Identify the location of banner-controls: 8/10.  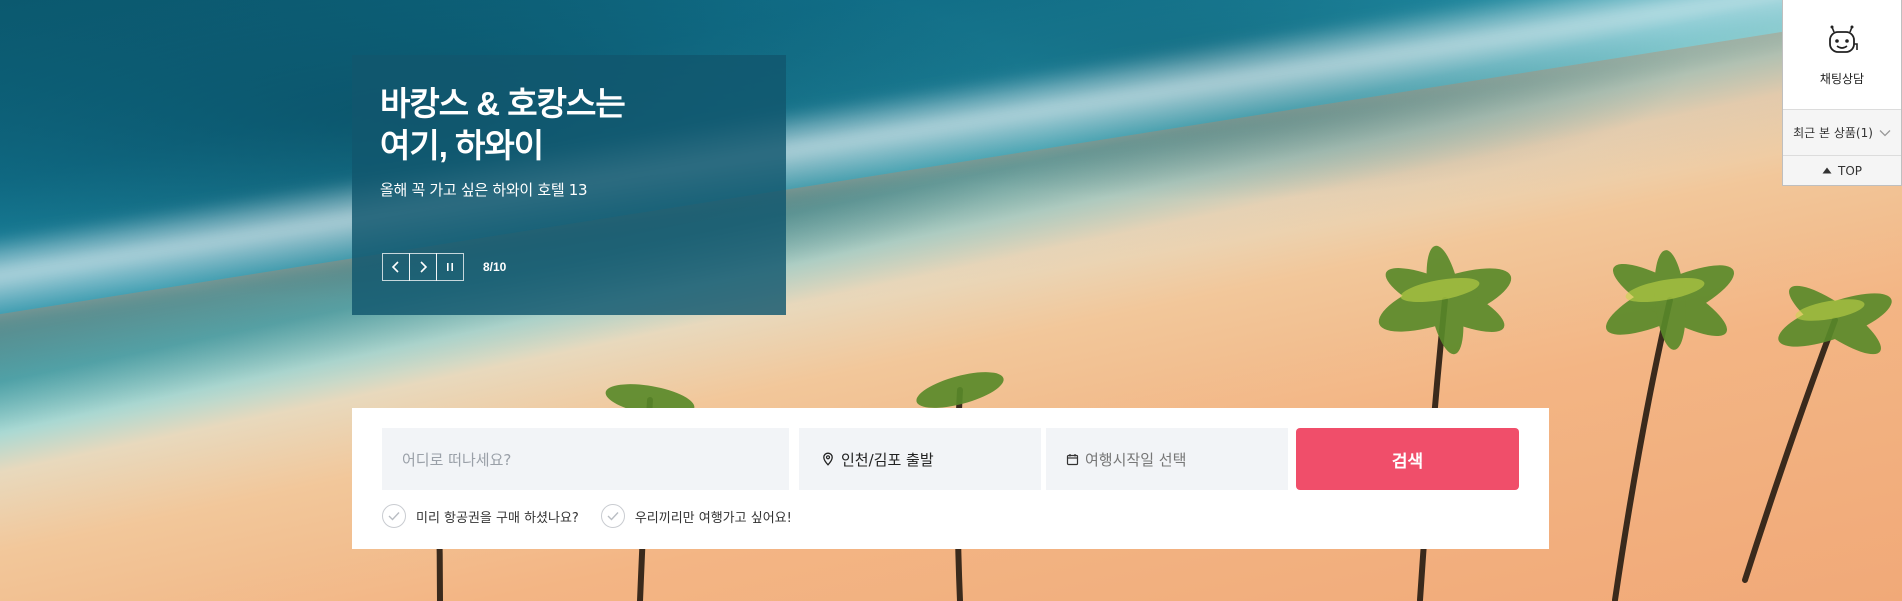
(444, 267).